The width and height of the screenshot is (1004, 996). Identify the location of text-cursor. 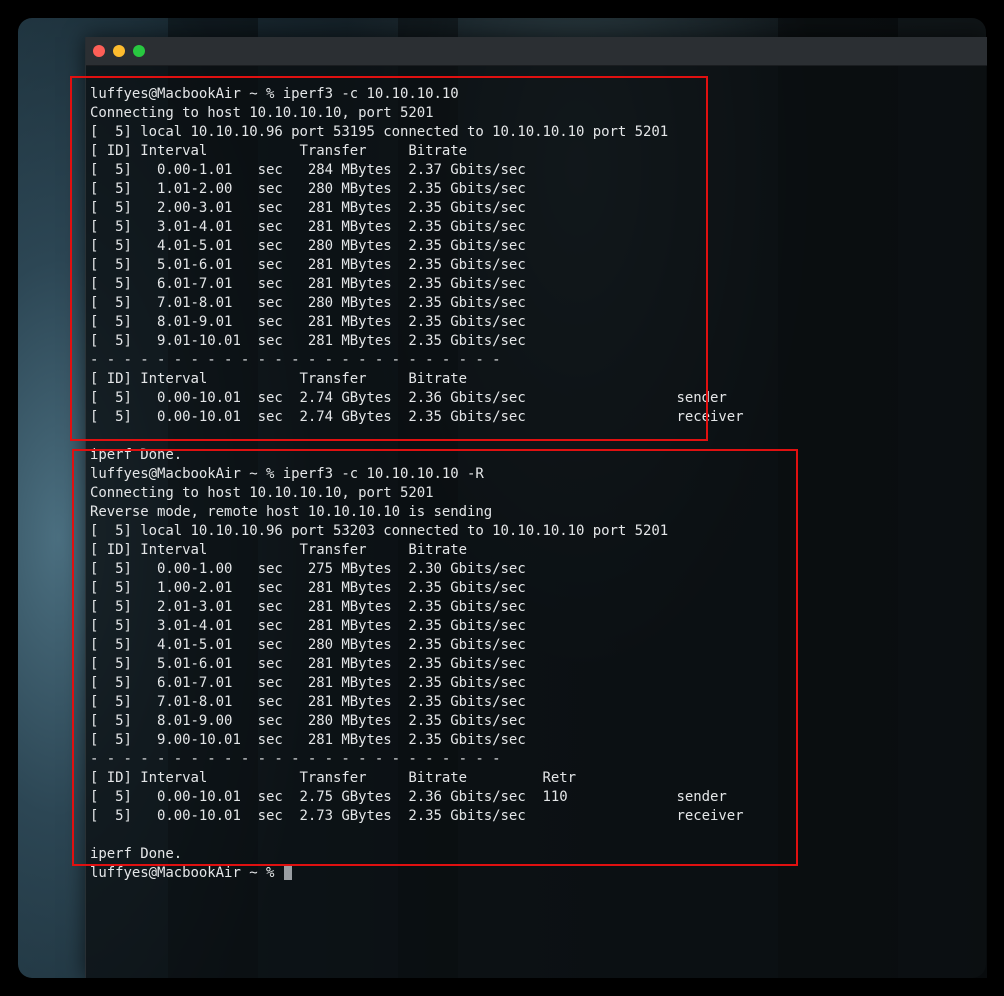
(287, 872).